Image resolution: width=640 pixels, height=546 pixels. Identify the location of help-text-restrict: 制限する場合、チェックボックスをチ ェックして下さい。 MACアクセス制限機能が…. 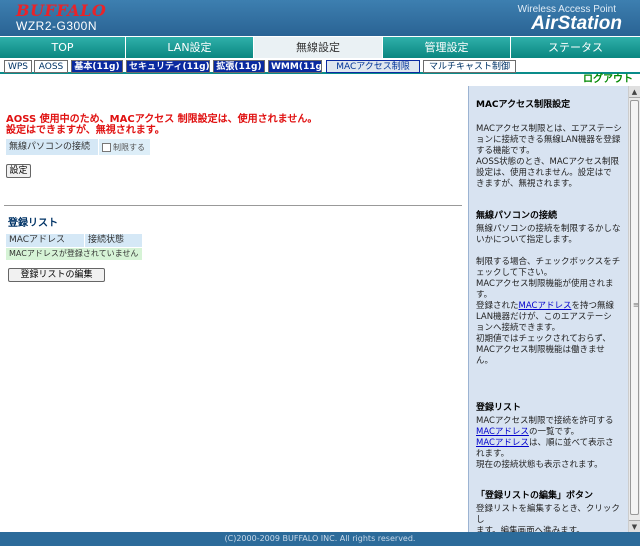
(550, 312).